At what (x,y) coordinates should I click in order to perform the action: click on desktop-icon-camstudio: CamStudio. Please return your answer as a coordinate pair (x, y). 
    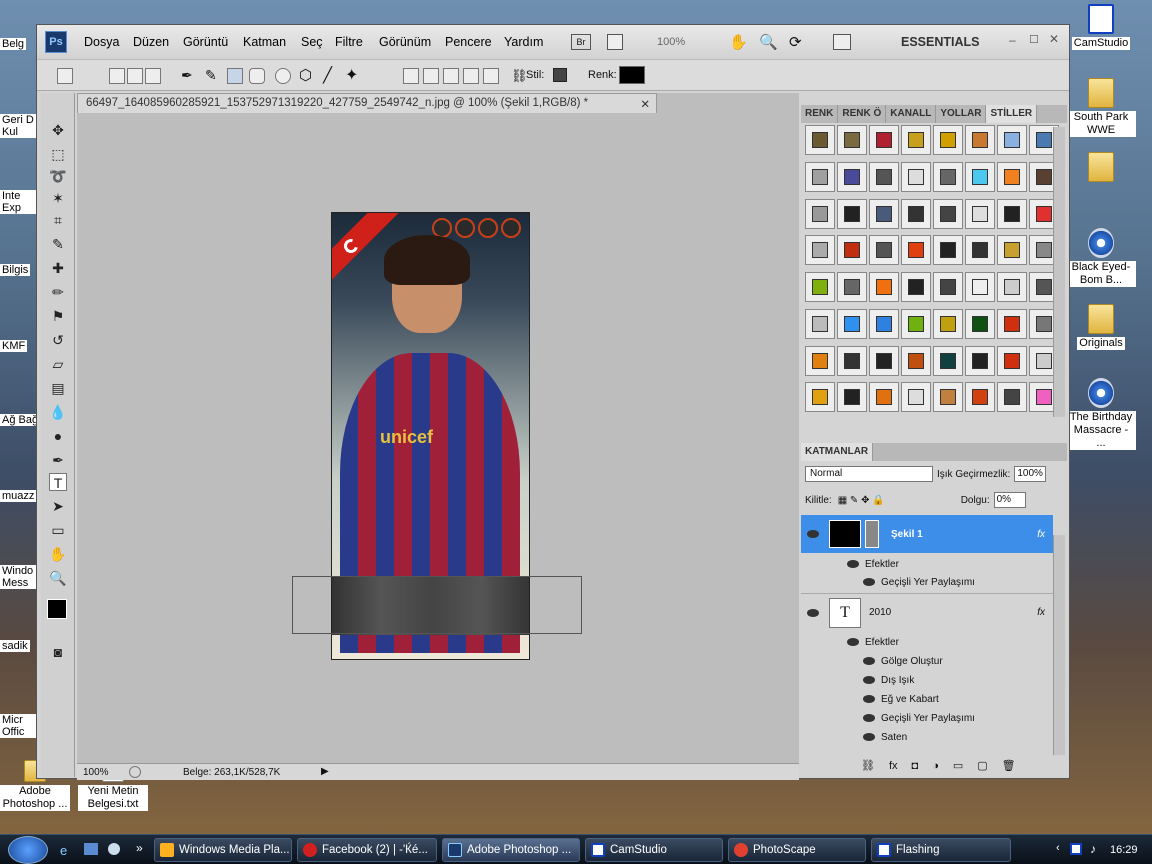
    Looking at the image, I should click on (1101, 27).